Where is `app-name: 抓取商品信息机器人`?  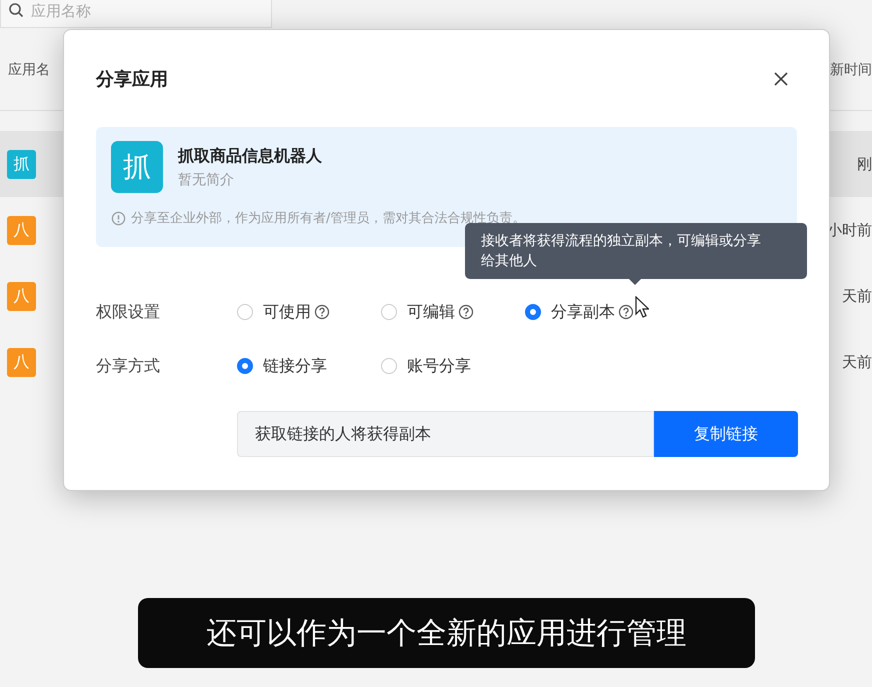 app-name: 抓取商品信息机器人 is located at coordinates (250, 156).